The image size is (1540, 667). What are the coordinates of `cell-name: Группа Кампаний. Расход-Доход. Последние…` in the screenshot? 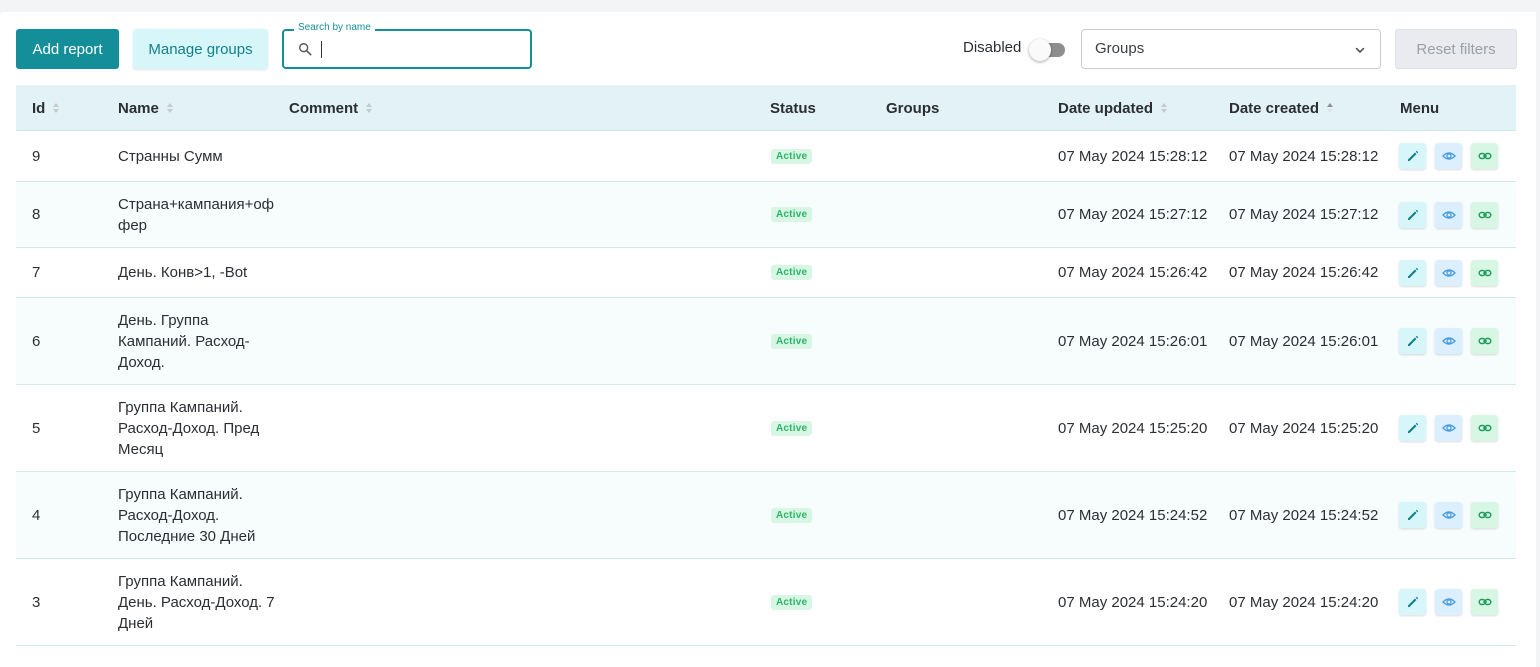 It's located at (198, 515).